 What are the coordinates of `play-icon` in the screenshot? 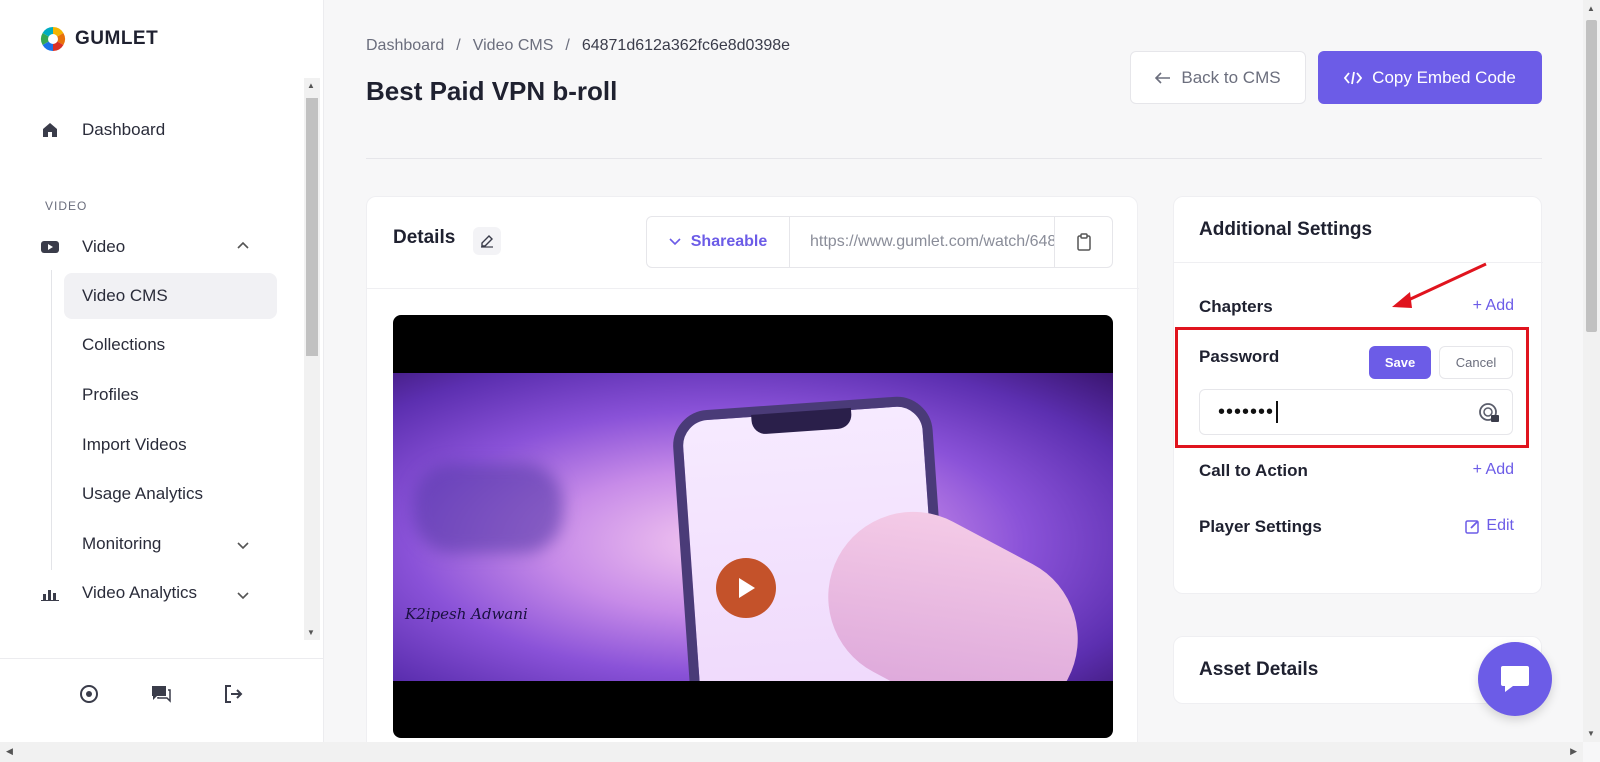 It's located at (747, 588).